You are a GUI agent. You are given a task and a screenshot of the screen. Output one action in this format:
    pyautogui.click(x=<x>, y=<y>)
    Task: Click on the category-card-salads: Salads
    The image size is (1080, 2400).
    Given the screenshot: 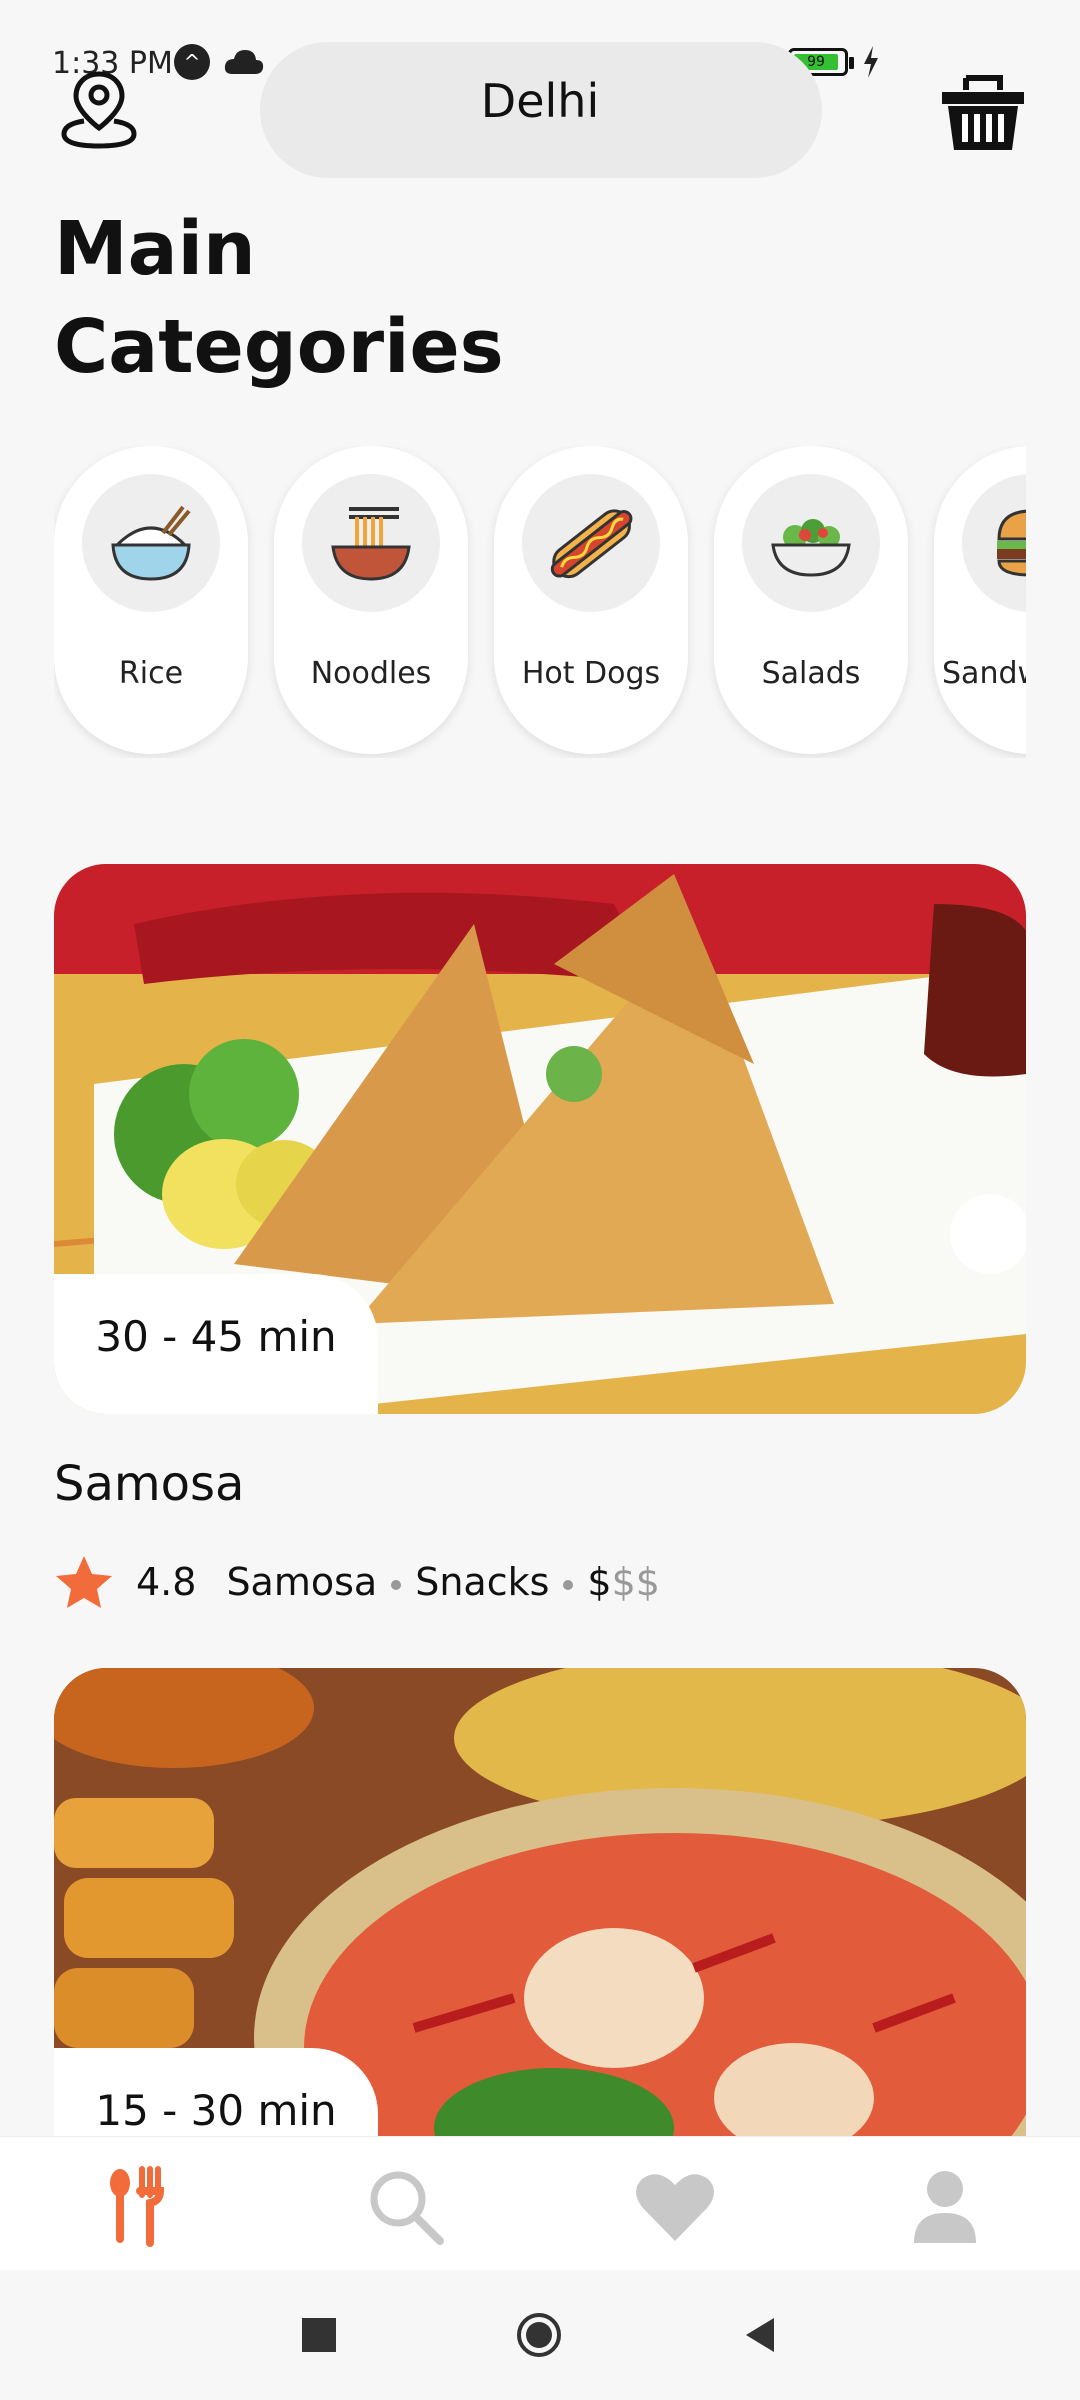 What is the action you would take?
    pyautogui.click(x=811, y=600)
    